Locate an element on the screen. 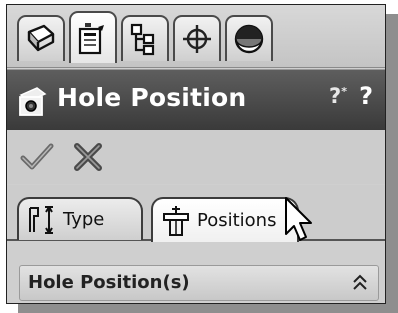 This screenshot has width=398, height=313. close-icon is located at coordinates (88, 157).